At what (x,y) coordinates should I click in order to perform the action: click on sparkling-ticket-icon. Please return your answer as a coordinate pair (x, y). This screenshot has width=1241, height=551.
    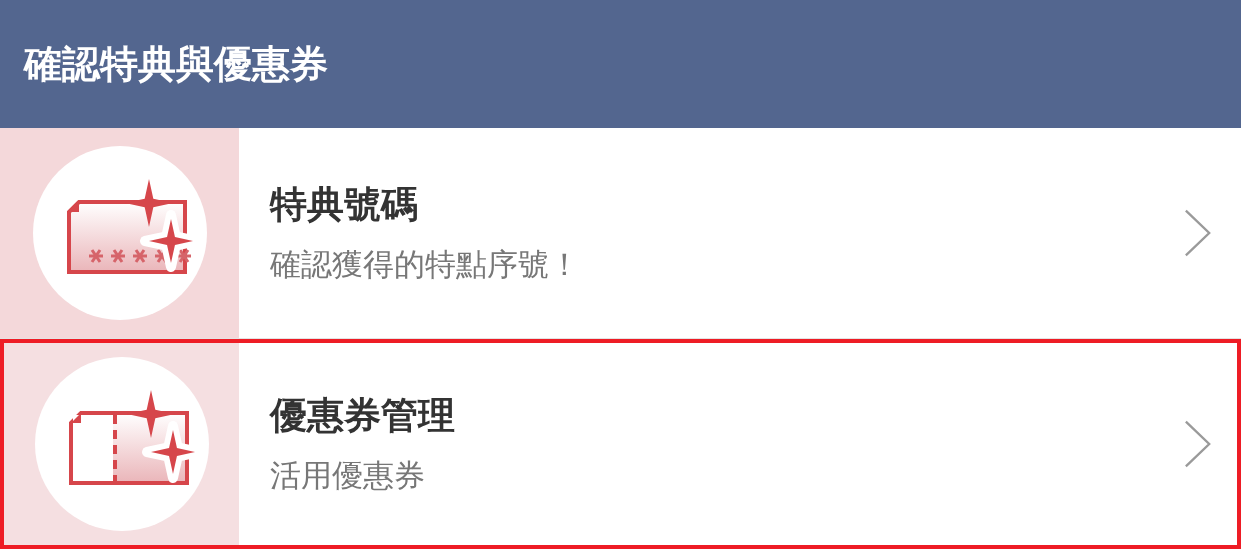
    Looking at the image, I should click on (119, 233).